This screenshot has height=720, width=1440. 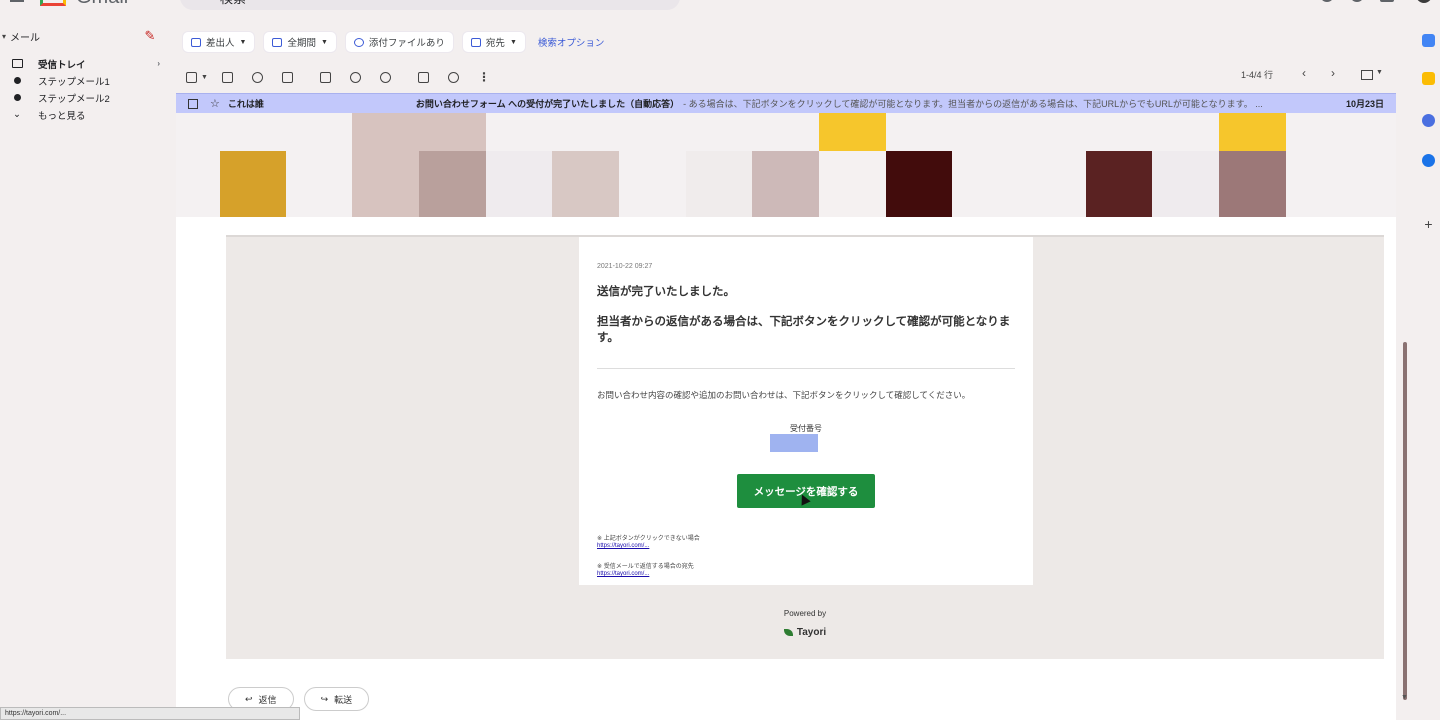 What do you see at coordinates (150, 36) in the screenshot?
I see `compose-button: ✎` at bounding box center [150, 36].